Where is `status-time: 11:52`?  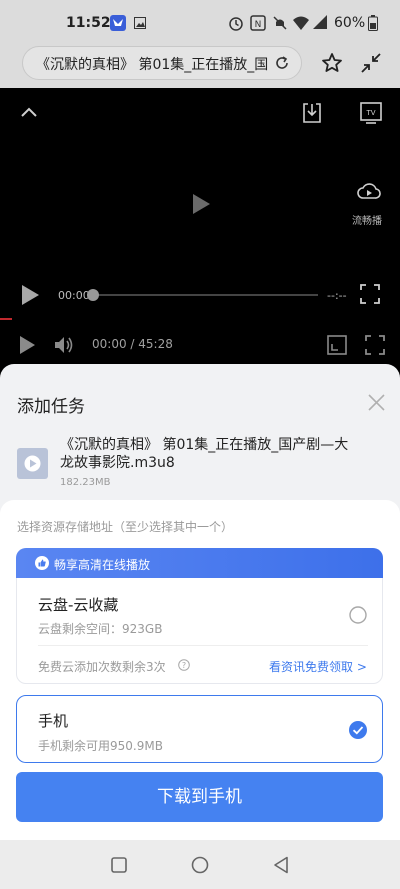 status-time: 11:52 is located at coordinates (88, 23).